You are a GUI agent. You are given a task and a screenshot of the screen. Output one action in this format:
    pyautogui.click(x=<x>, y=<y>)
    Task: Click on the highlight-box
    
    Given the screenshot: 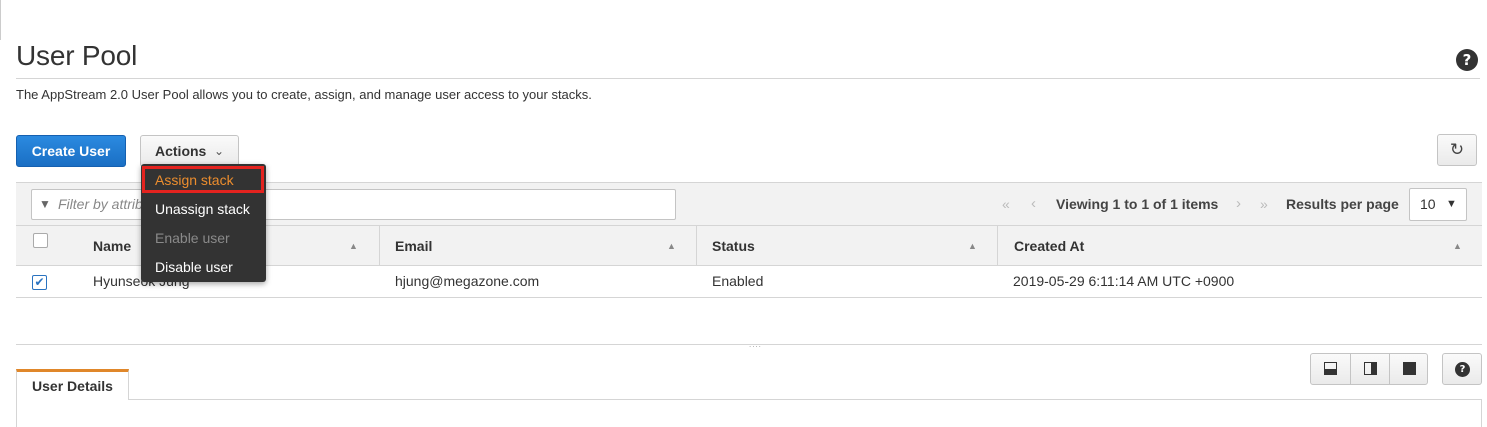 What is the action you would take?
    pyautogui.click(x=203, y=179)
    